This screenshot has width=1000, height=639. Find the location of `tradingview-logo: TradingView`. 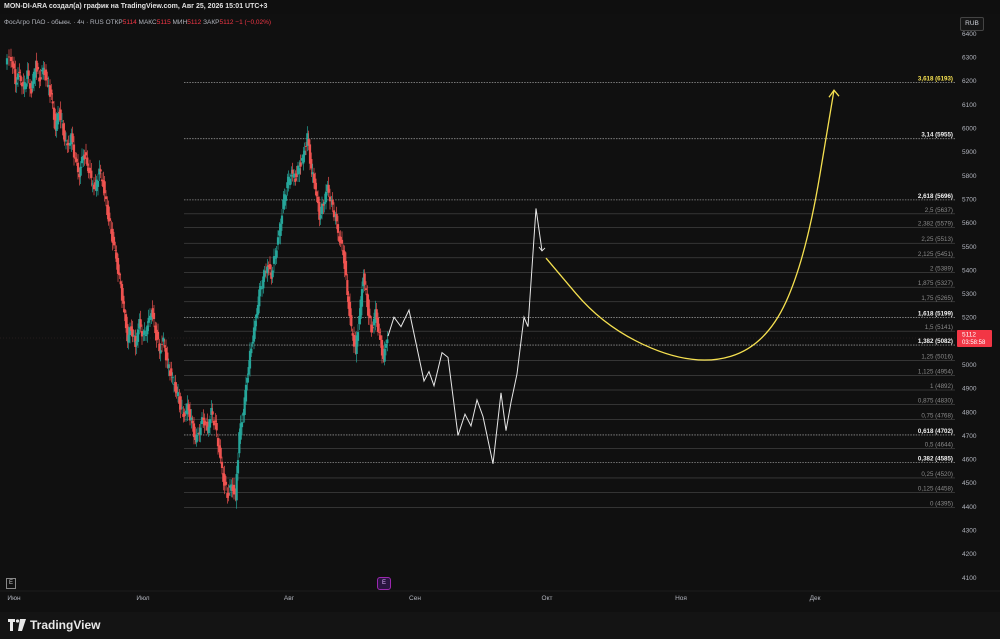

tradingview-logo: TradingView is located at coordinates (54, 625).